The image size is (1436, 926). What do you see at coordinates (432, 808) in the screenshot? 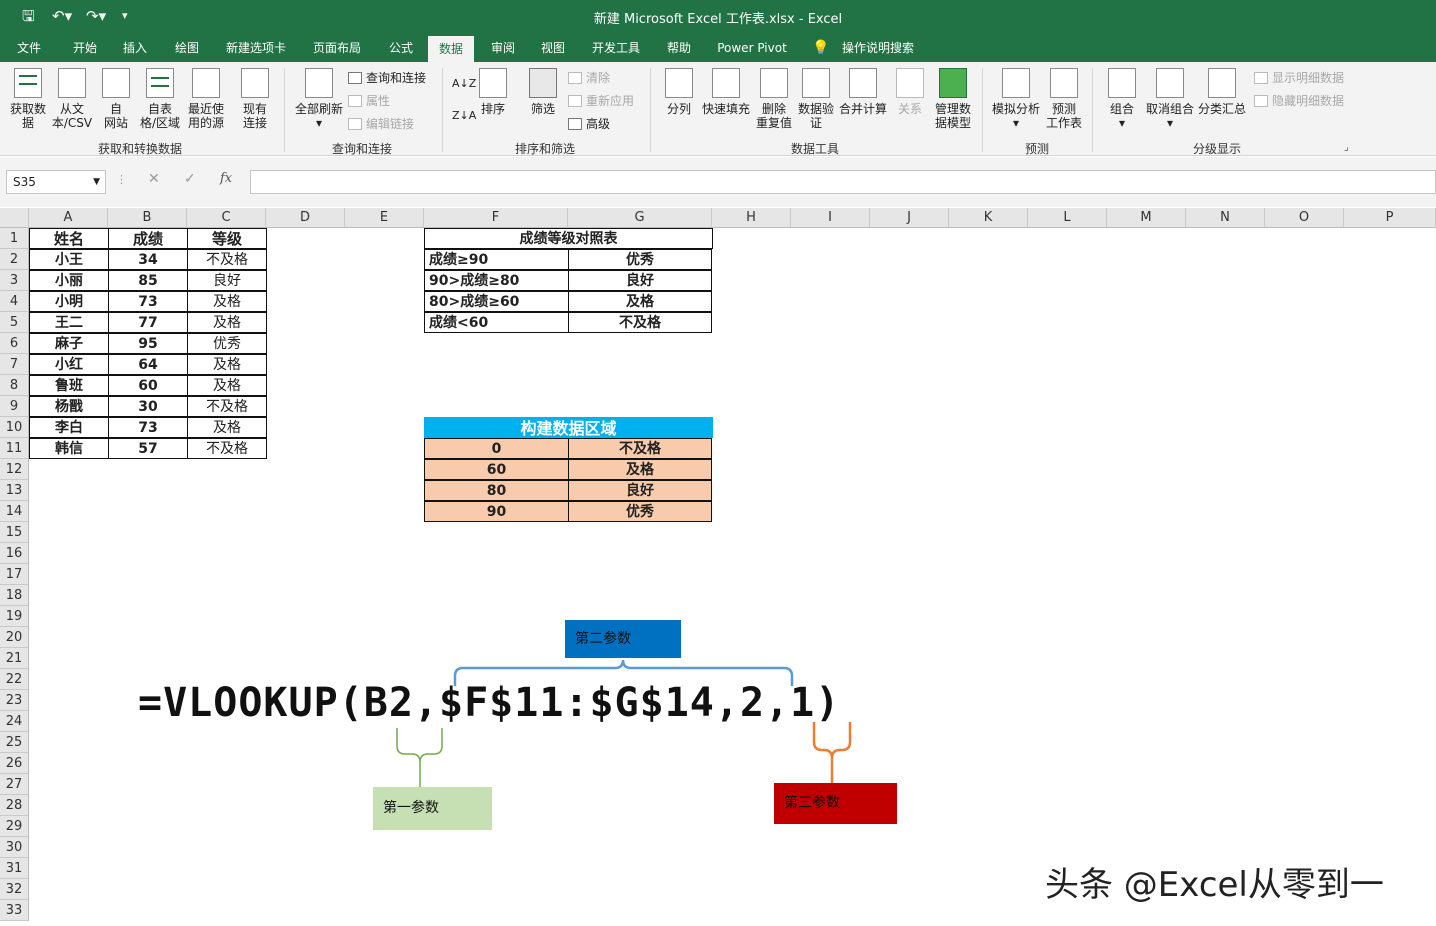
I see `first-param-label: 第一参数` at bounding box center [432, 808].